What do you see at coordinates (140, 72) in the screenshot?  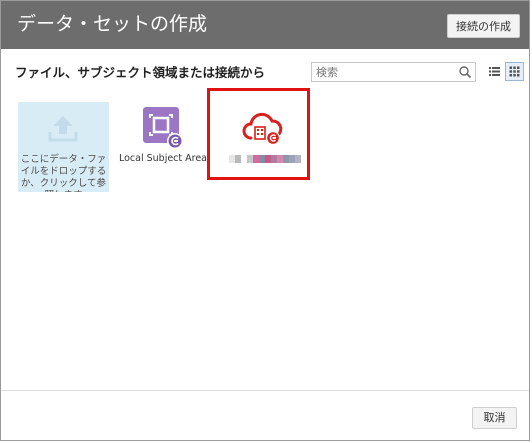 I see `source-subheader: ファイル、サブジェクト領域または接続から` at bounding box center [140, 72].